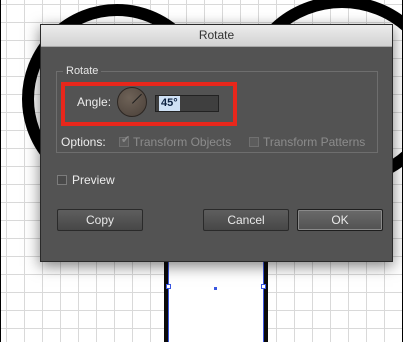 This screenshot has height=342, width=403. I want to click on ok-button: OK, so click(340, 220).